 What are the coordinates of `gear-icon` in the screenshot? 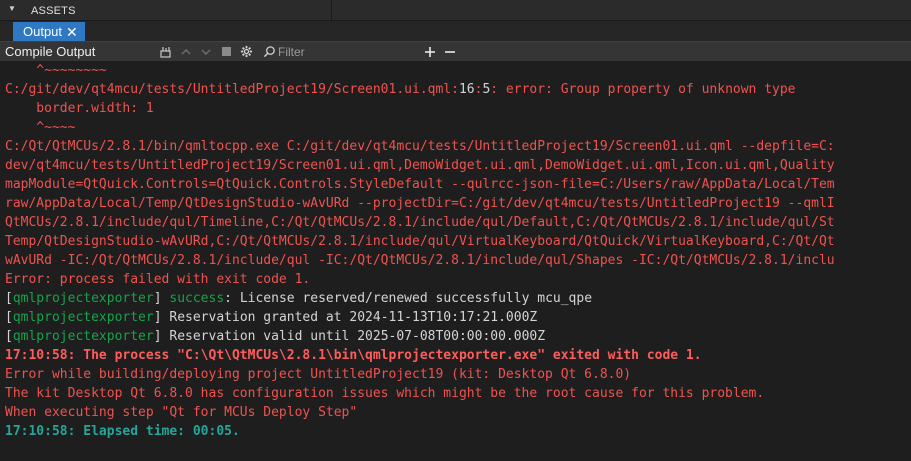 It's located at (246, 51).